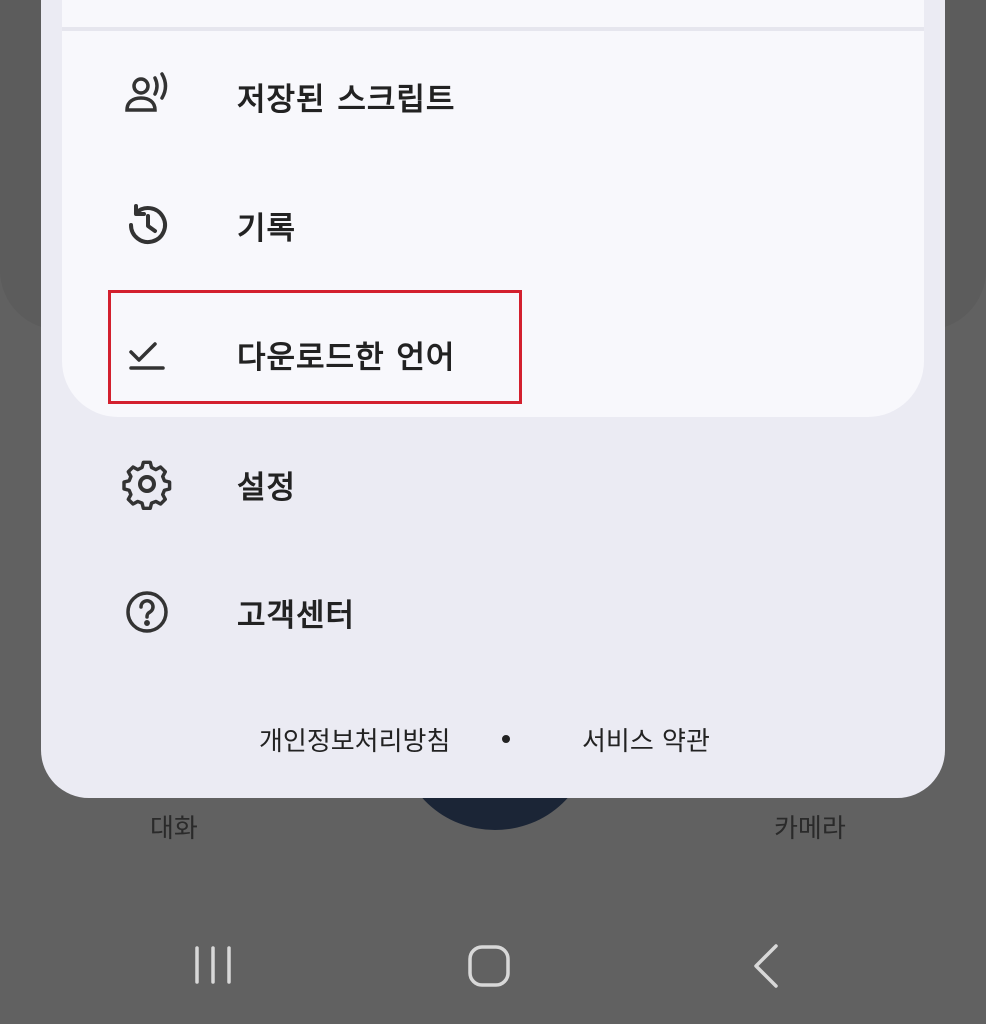 The height and width of the screenshot is (1024, 986). Describe the element at coordinates (147, 96) in the screenshot. I see `saved-scripts-icon` at that location.